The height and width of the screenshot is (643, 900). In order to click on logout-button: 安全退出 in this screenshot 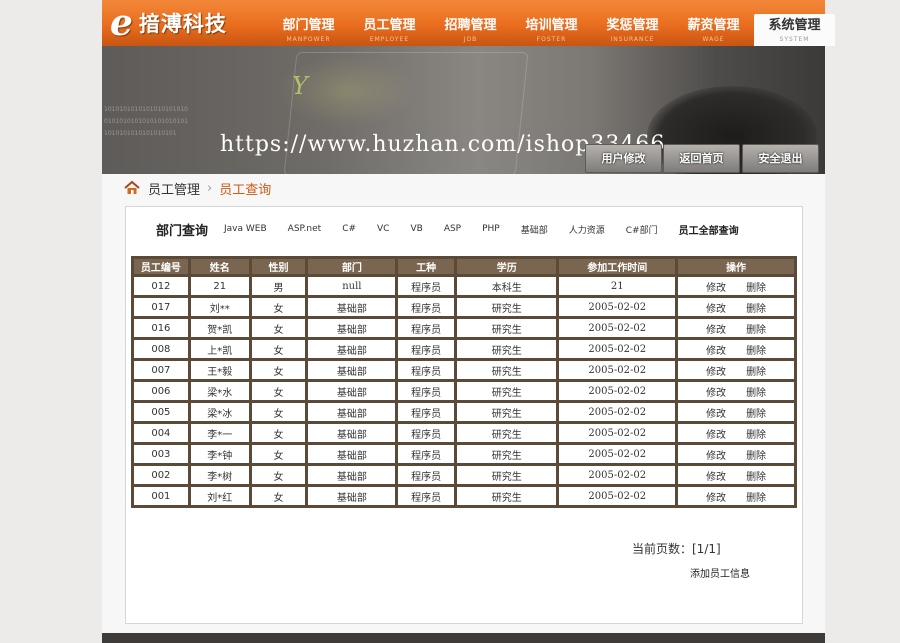, I will do `click(780, 158)`.